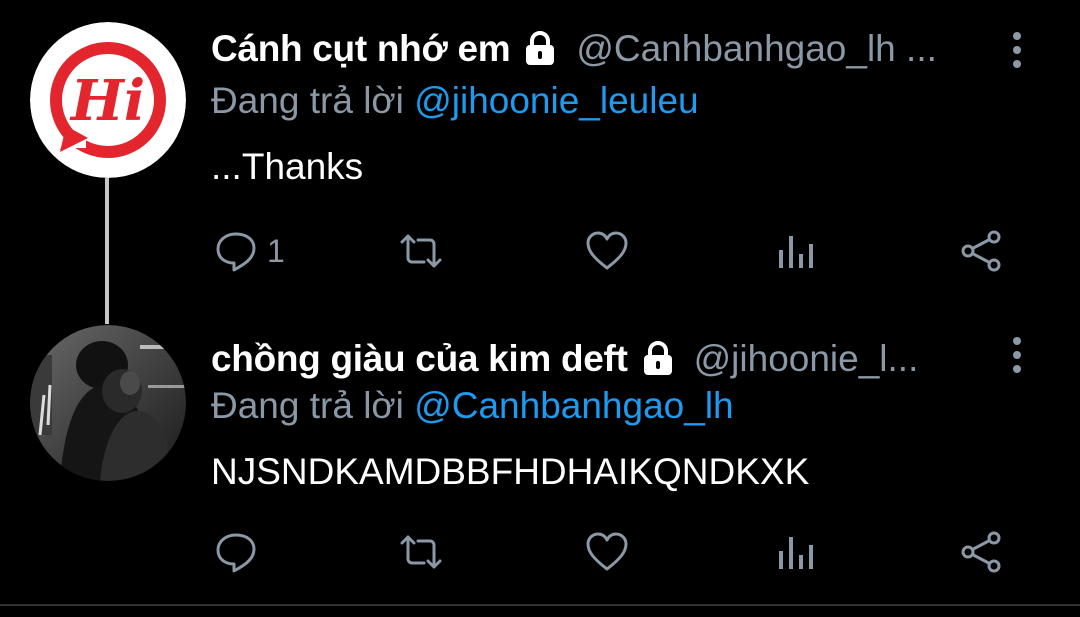  What do you see at coordinates (361, 49) in the screenshot?
I see `display-name: Cánh cụt nhớ em` at bounding box center [361, 49].